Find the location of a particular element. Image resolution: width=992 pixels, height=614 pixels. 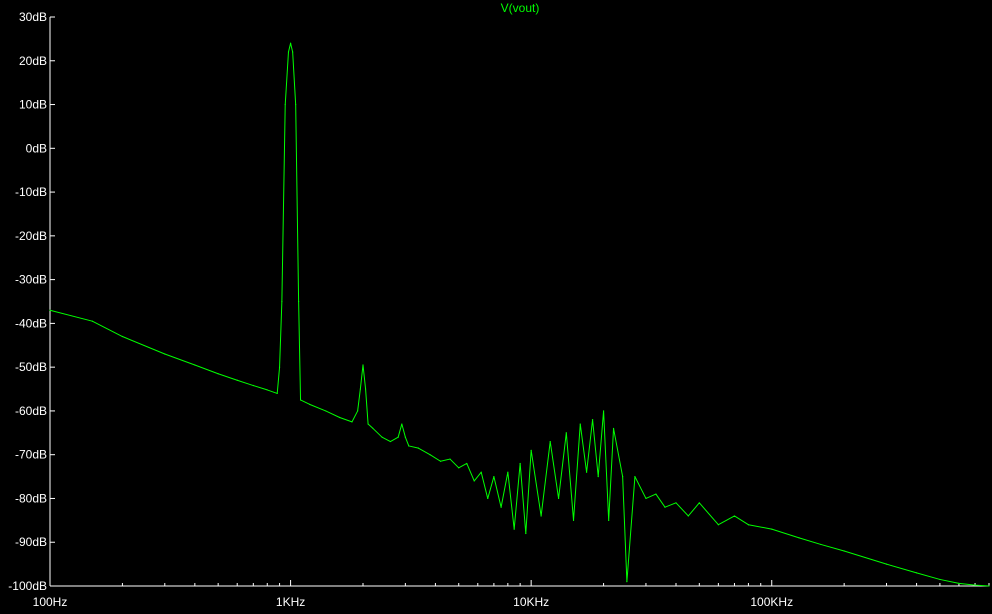

x-tick-label: 1KHz is located at coordinates (290, 602).